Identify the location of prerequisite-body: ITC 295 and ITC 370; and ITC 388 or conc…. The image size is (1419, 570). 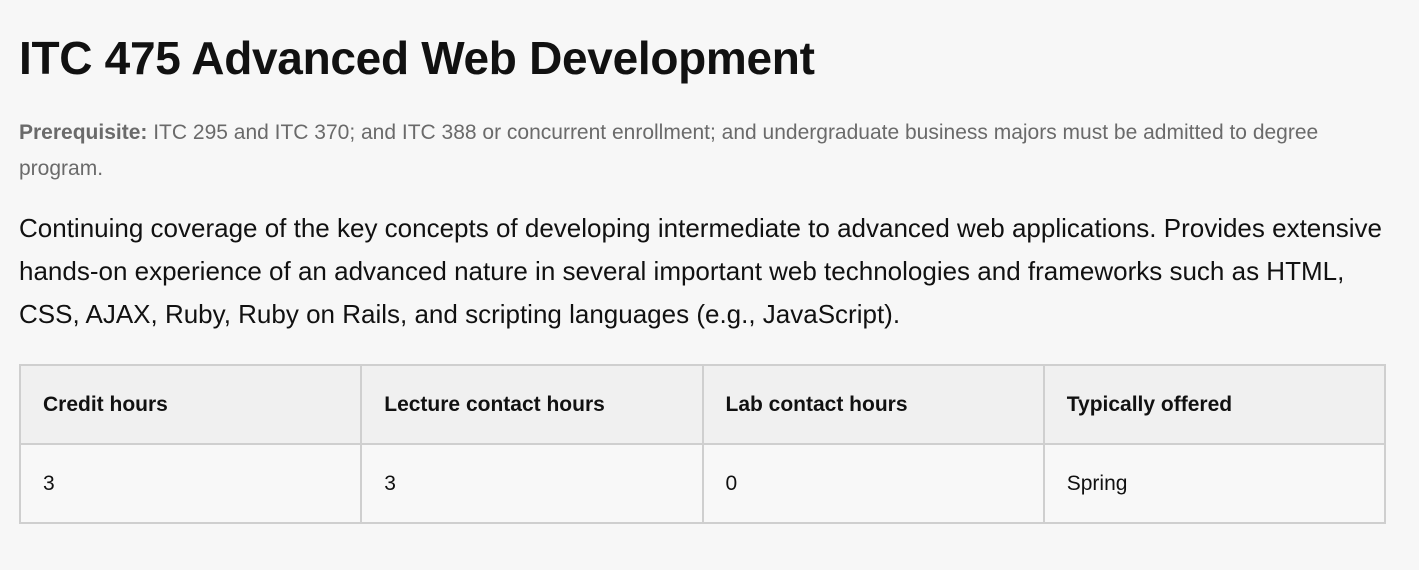
(669, 150).